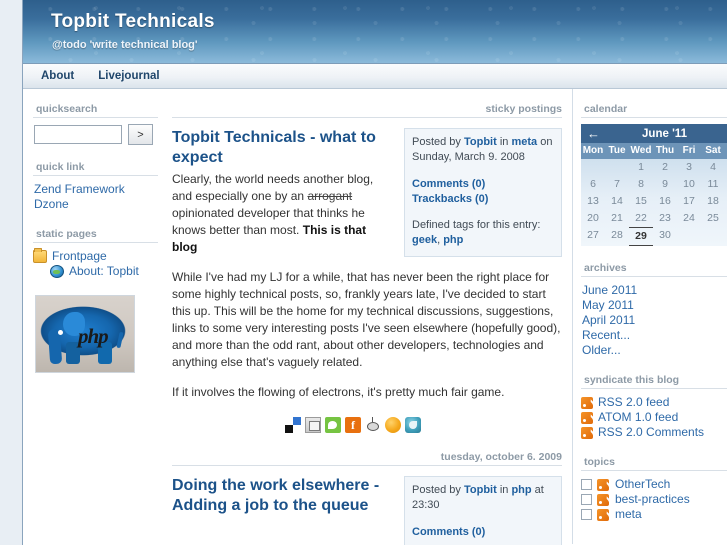 This screenshot has height=545, width=727. What do you see at coordinates (617, 218) in the screenshot?
I see `calendar-day: 21` at bounding box center [617, 218].